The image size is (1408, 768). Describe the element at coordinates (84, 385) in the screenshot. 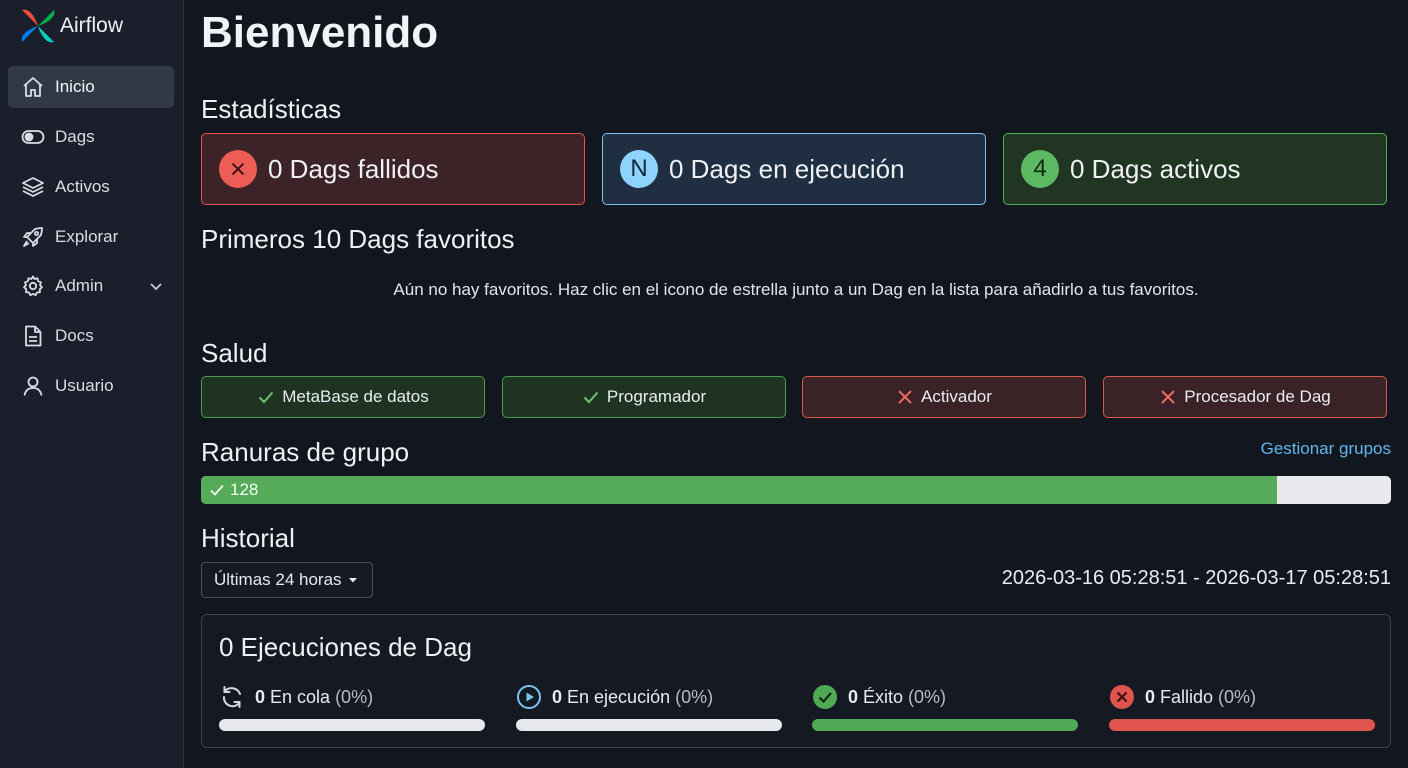

I see `sidebar-item-label: Usuario` at that location.